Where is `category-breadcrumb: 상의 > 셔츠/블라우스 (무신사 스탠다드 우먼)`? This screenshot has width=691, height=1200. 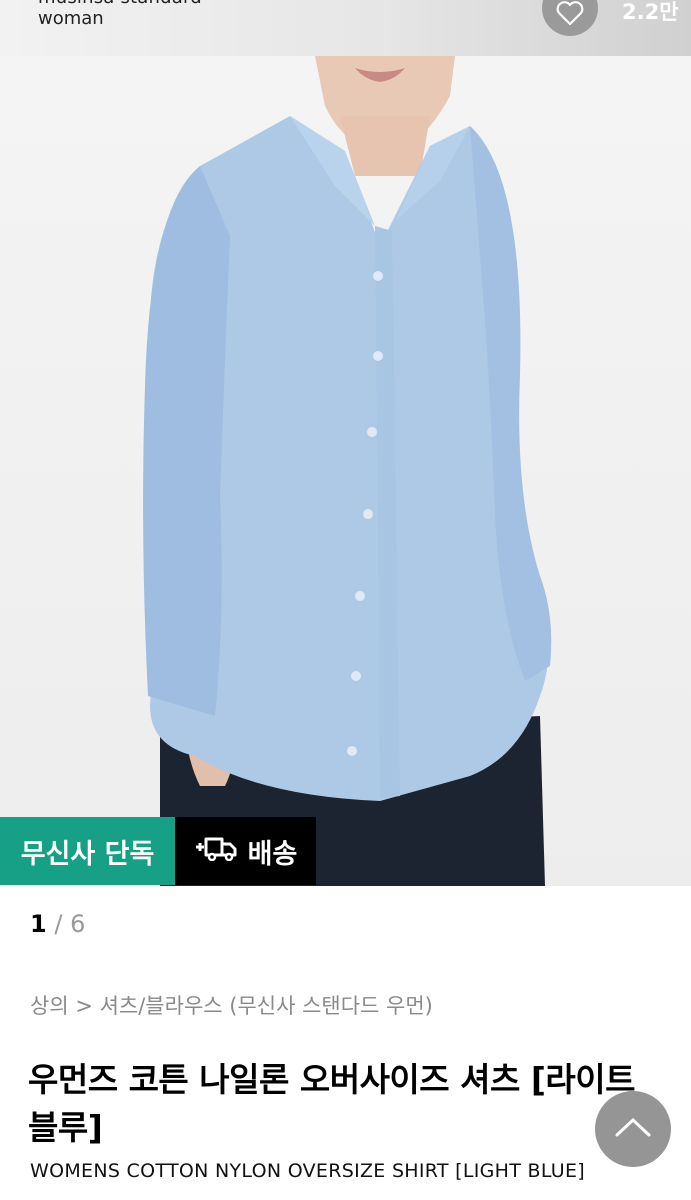 category-breadcrumb: 상의 > 셔츠/블라우스 (무신사 스탠다드 우먼) is located at coordinates (231, 1005).